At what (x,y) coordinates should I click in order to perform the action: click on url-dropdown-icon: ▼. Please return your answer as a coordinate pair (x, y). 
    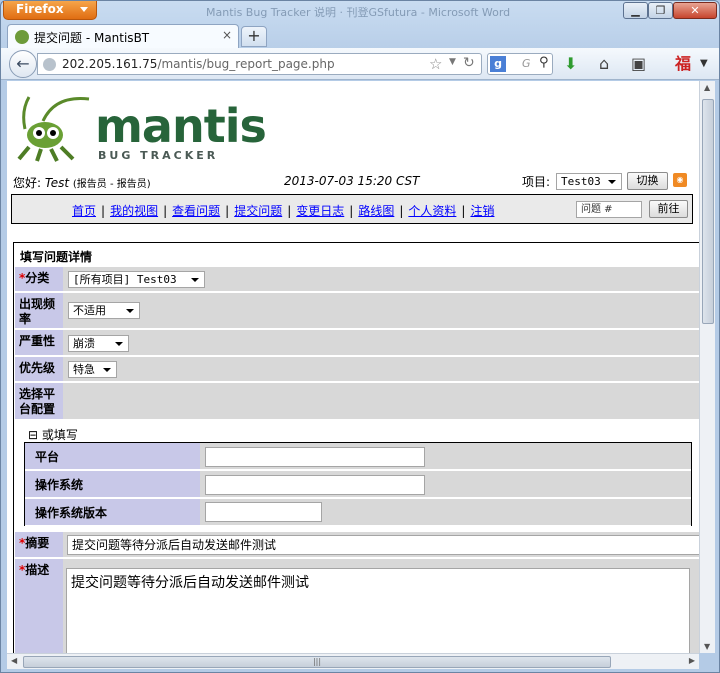
    Looking at the image, I should click on (452, 62).